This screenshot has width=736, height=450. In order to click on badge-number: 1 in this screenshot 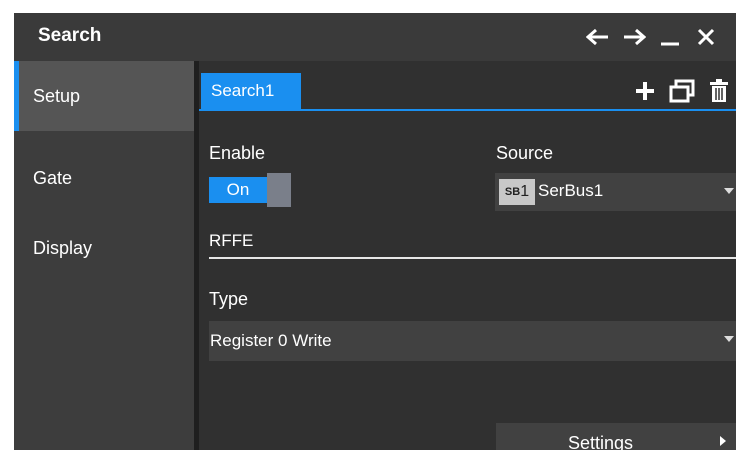, I will do `click(525, 191)`.